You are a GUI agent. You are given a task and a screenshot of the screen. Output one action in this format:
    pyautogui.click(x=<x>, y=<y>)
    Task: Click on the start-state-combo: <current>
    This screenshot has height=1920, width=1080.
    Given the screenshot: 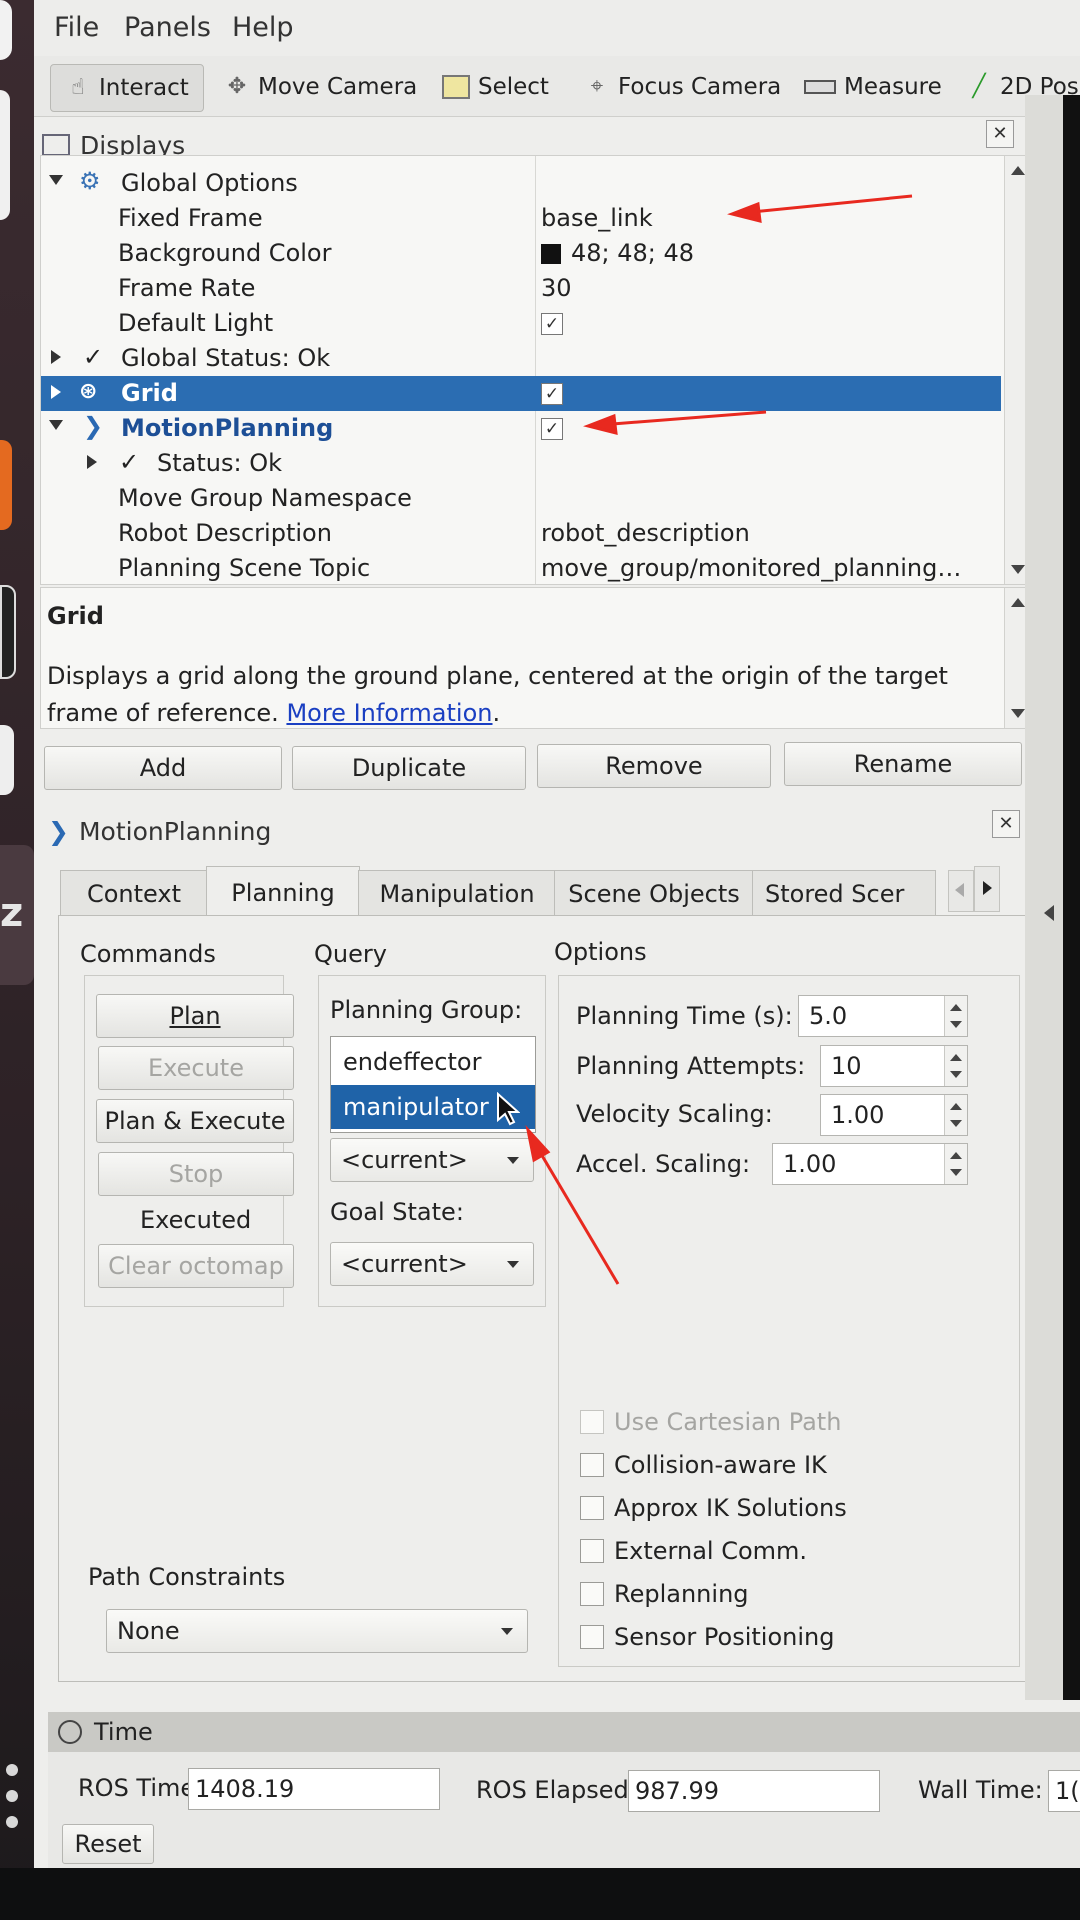 What is the action you would take?
    pyautogui.click(x=432, y=1160)
    